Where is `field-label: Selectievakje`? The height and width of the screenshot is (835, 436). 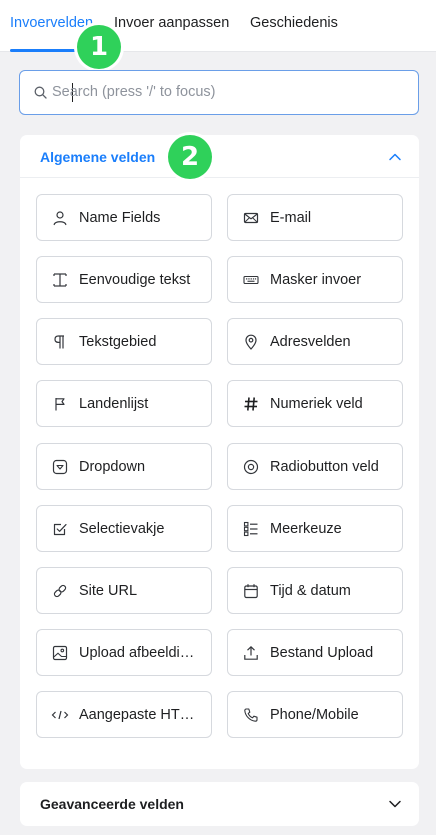 field-label: Selectievakje is located at coordinates (122, 529).